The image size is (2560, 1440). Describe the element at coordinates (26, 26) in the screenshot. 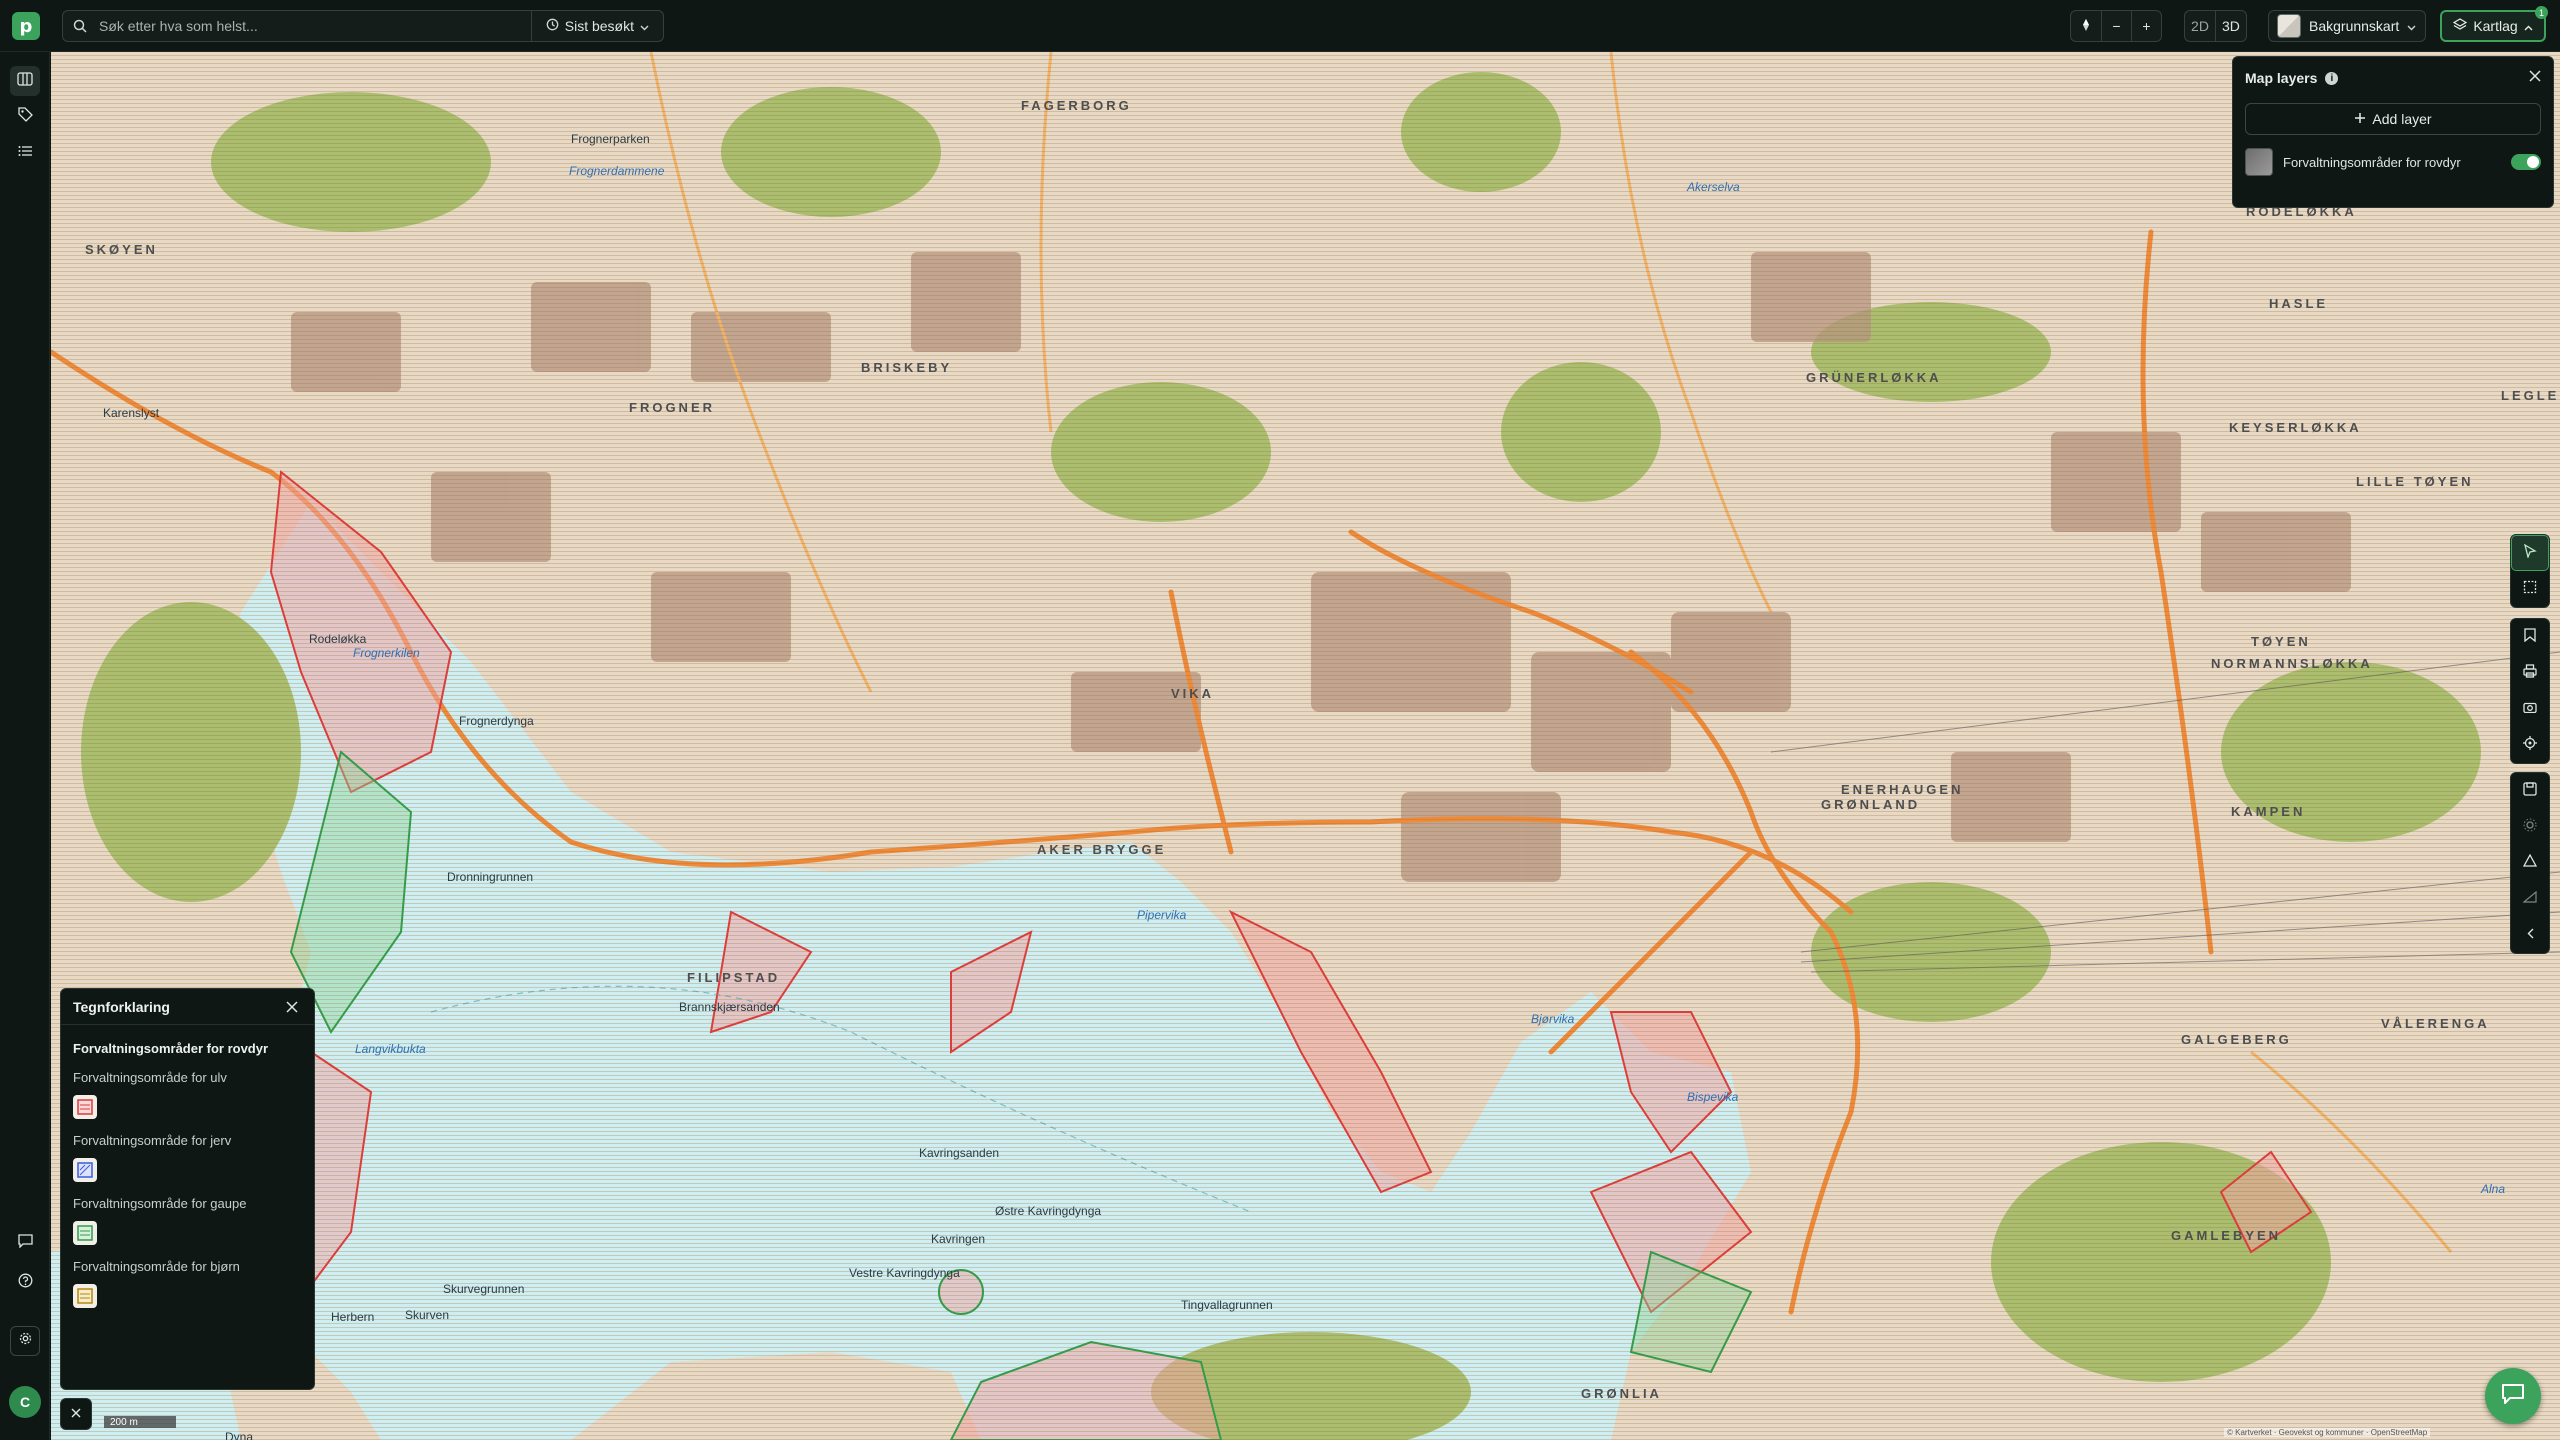

I see `app-logo: p` at that location.